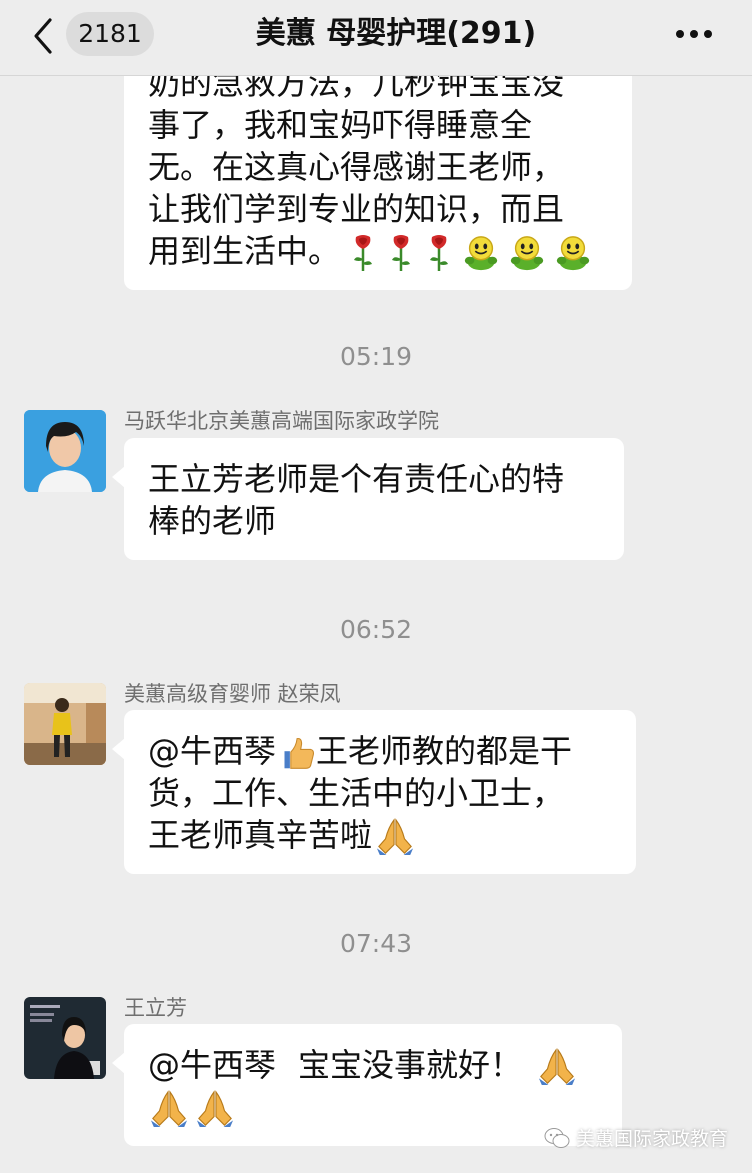 The image size is (752, 1173). I want to click on message-text: 奶的急救方法，几秒钟宝宝没, so click(356, 89).